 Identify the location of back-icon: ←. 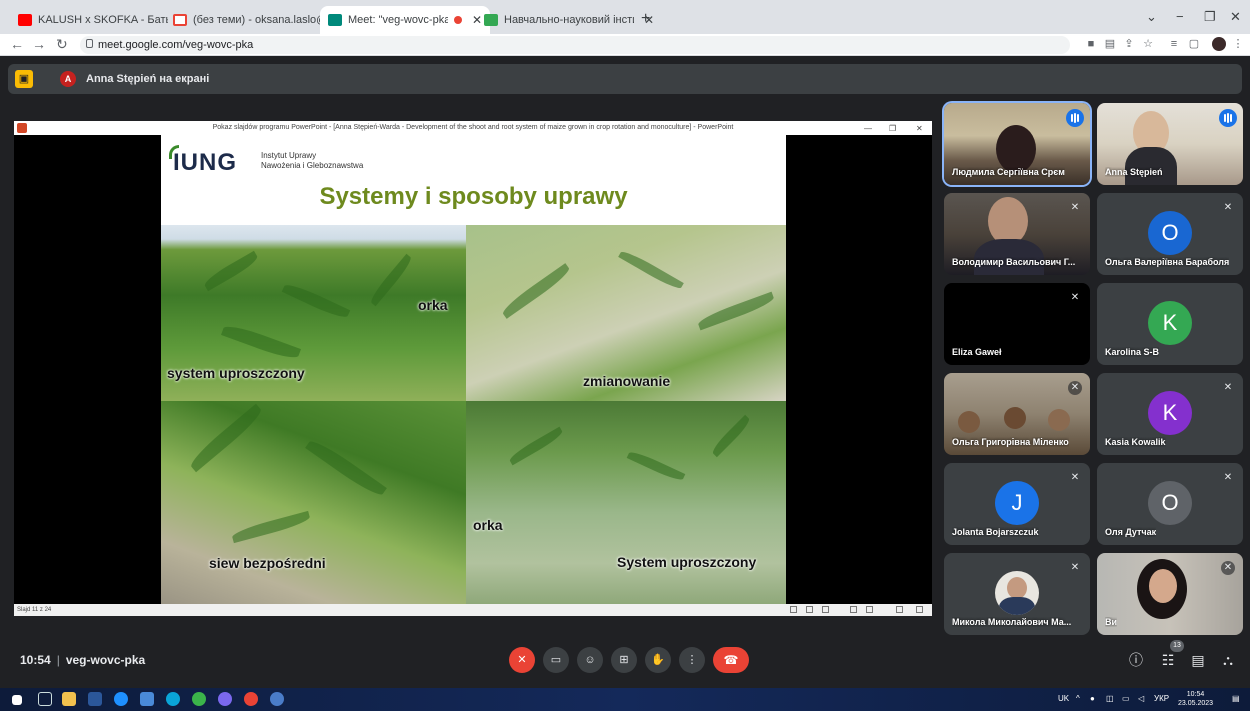
(17, 44).